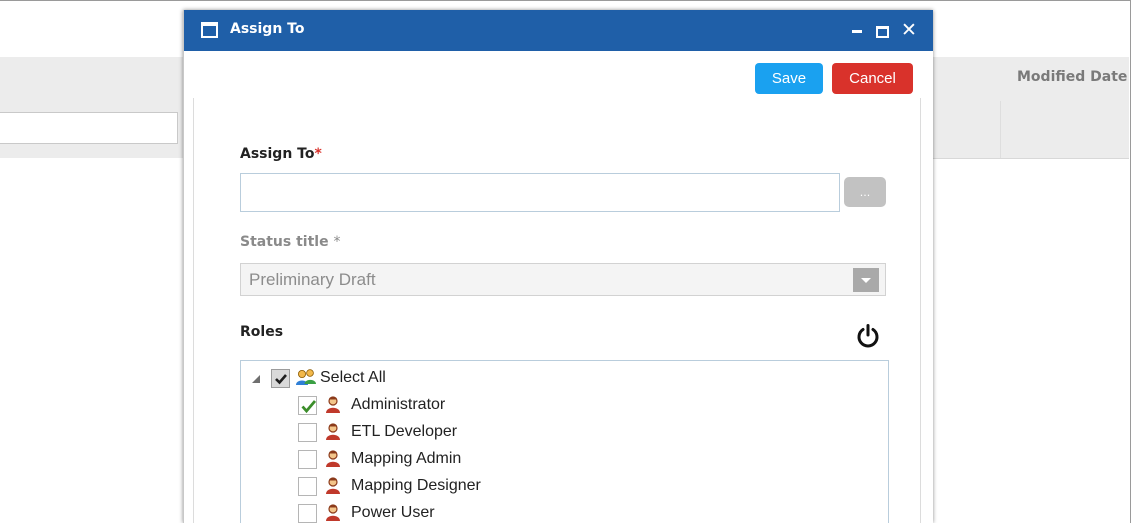  Describe the element at coordinates (277, 154) in the screenshot. I see `assign-to-label-text: Assign To` at that location.